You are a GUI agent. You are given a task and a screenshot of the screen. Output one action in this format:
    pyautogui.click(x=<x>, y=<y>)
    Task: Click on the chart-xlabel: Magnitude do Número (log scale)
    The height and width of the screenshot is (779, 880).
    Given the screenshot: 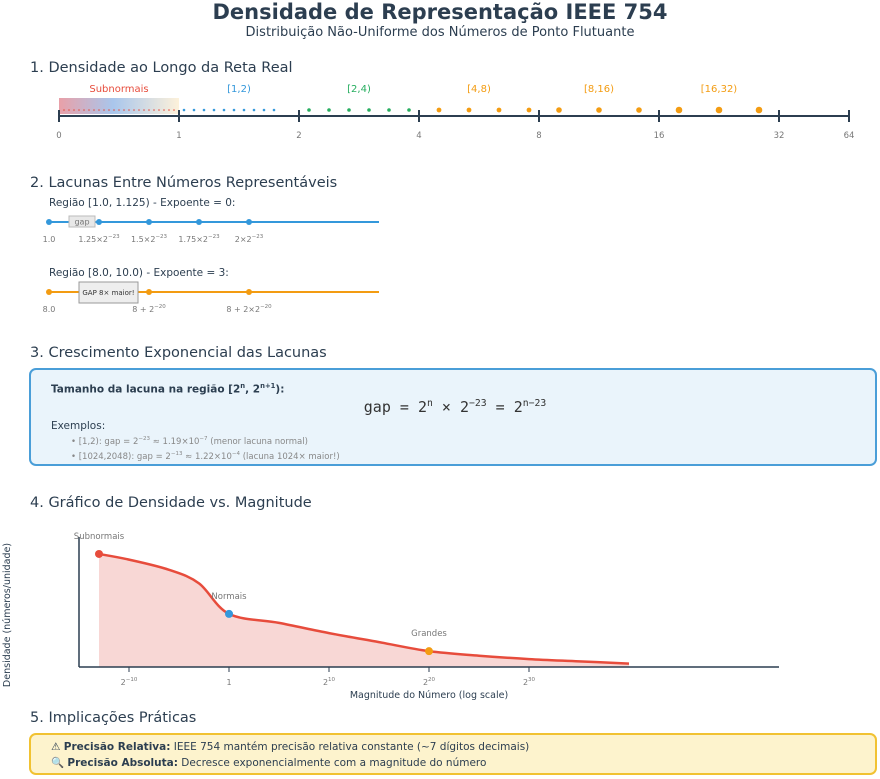 What is the action you would take?
    pyautogui.click(x=429, y=695)
    